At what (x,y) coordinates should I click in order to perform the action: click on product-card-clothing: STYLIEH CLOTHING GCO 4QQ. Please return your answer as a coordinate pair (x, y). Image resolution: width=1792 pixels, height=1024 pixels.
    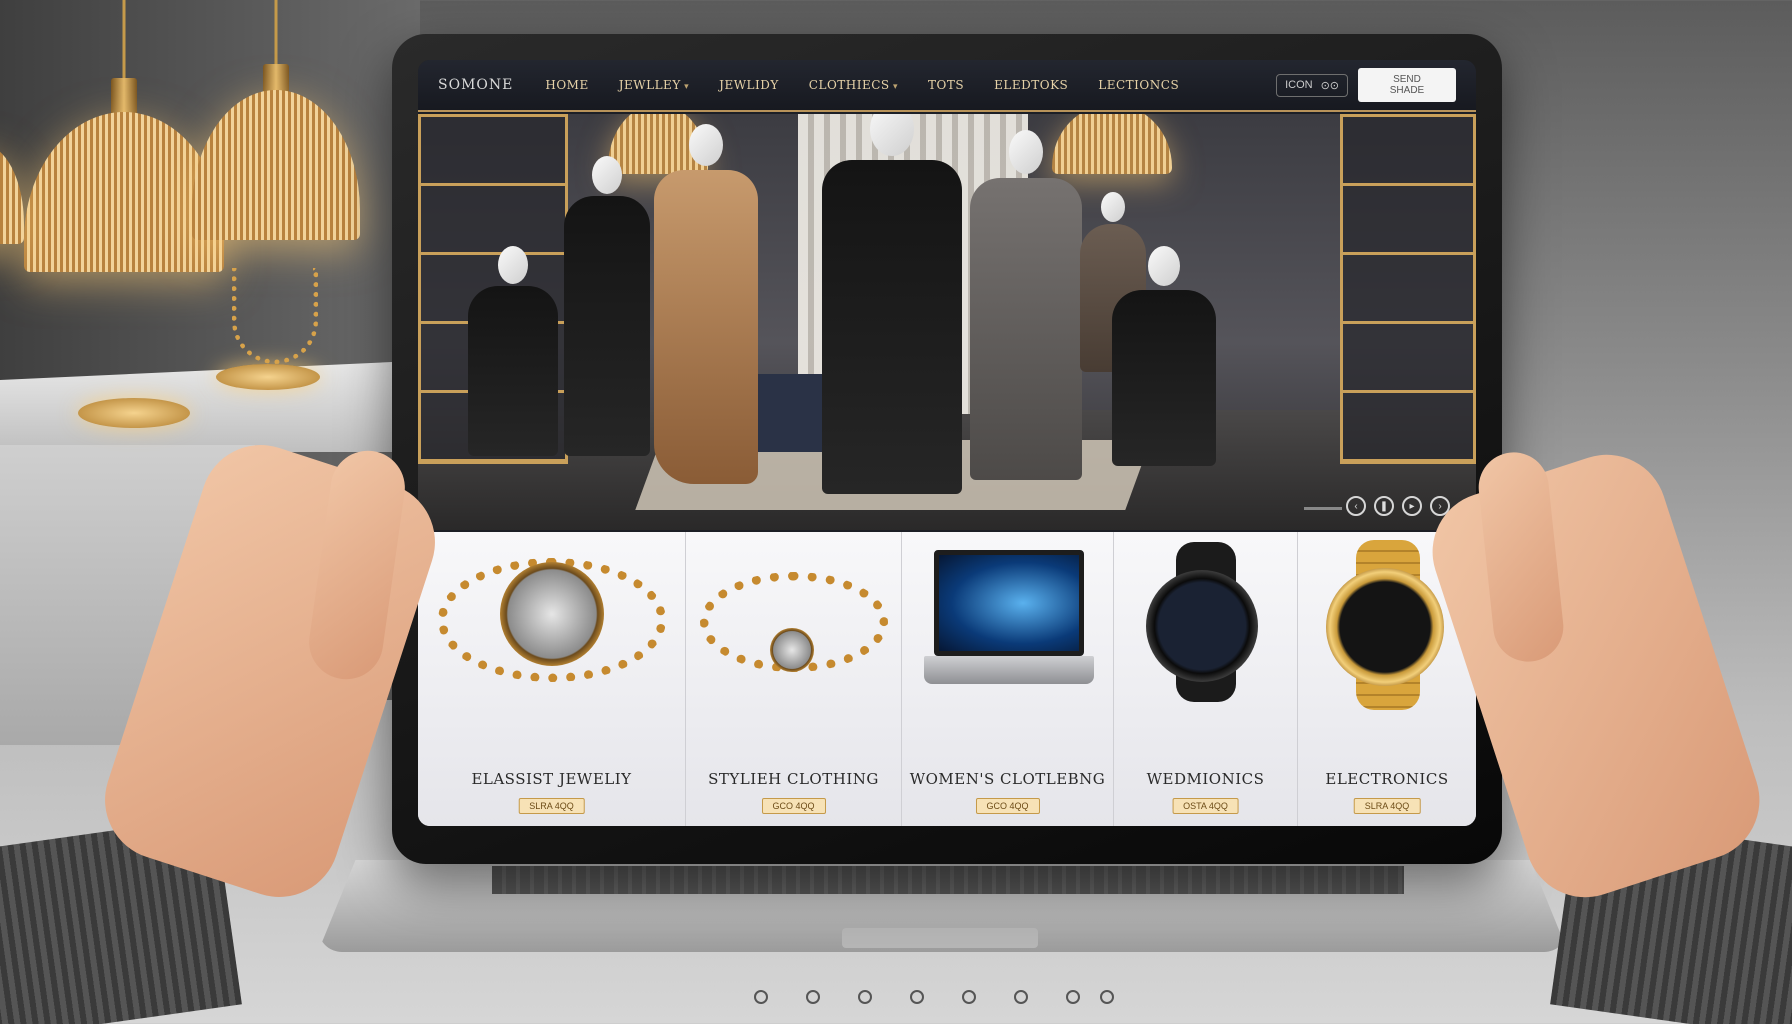
    Looking at the image, I should click on (794, 679).